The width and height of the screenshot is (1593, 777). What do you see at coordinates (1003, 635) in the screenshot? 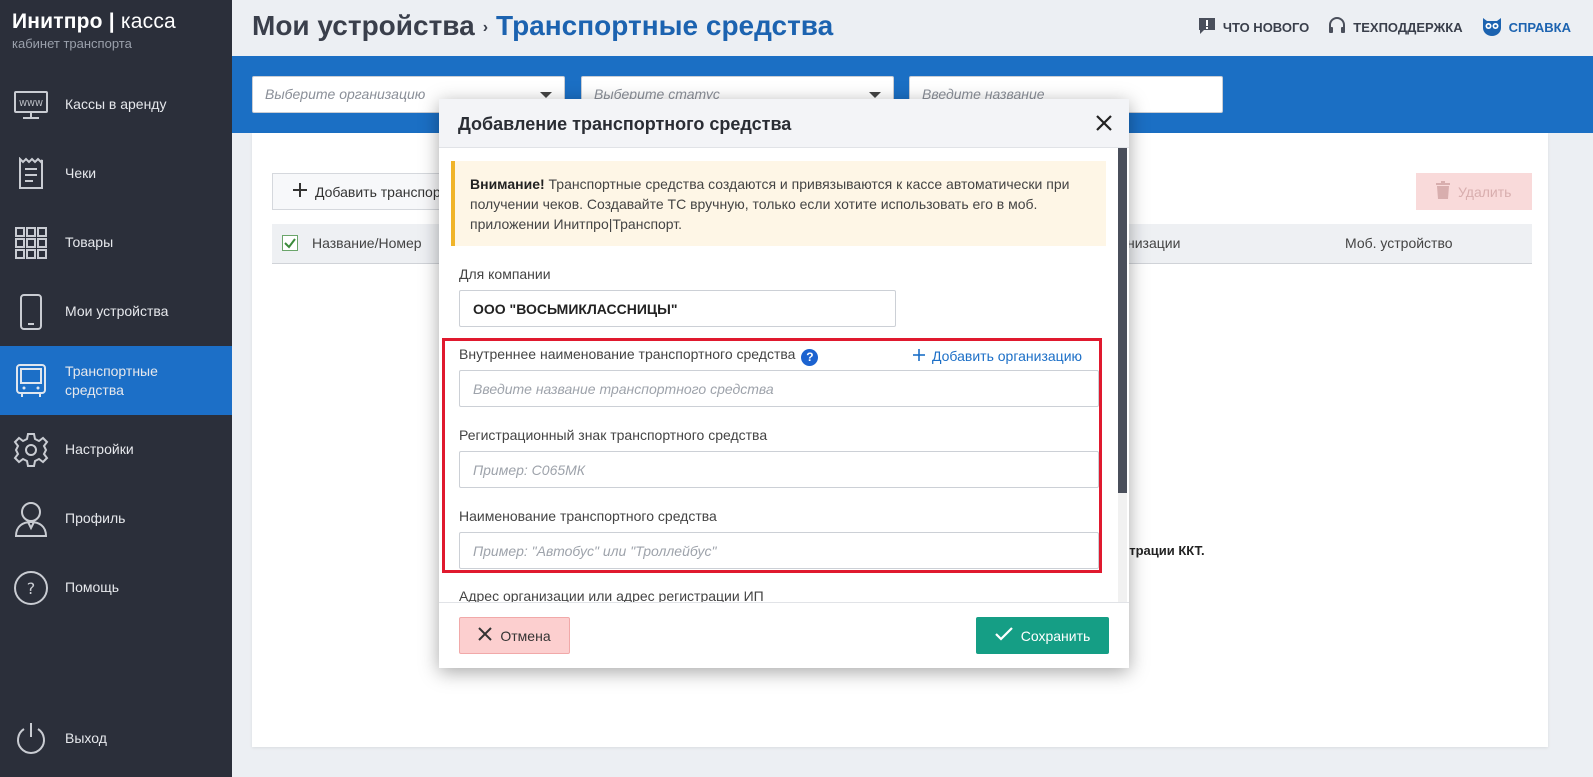
I see `checkmark-icon` at bounding box center [1003, 635].